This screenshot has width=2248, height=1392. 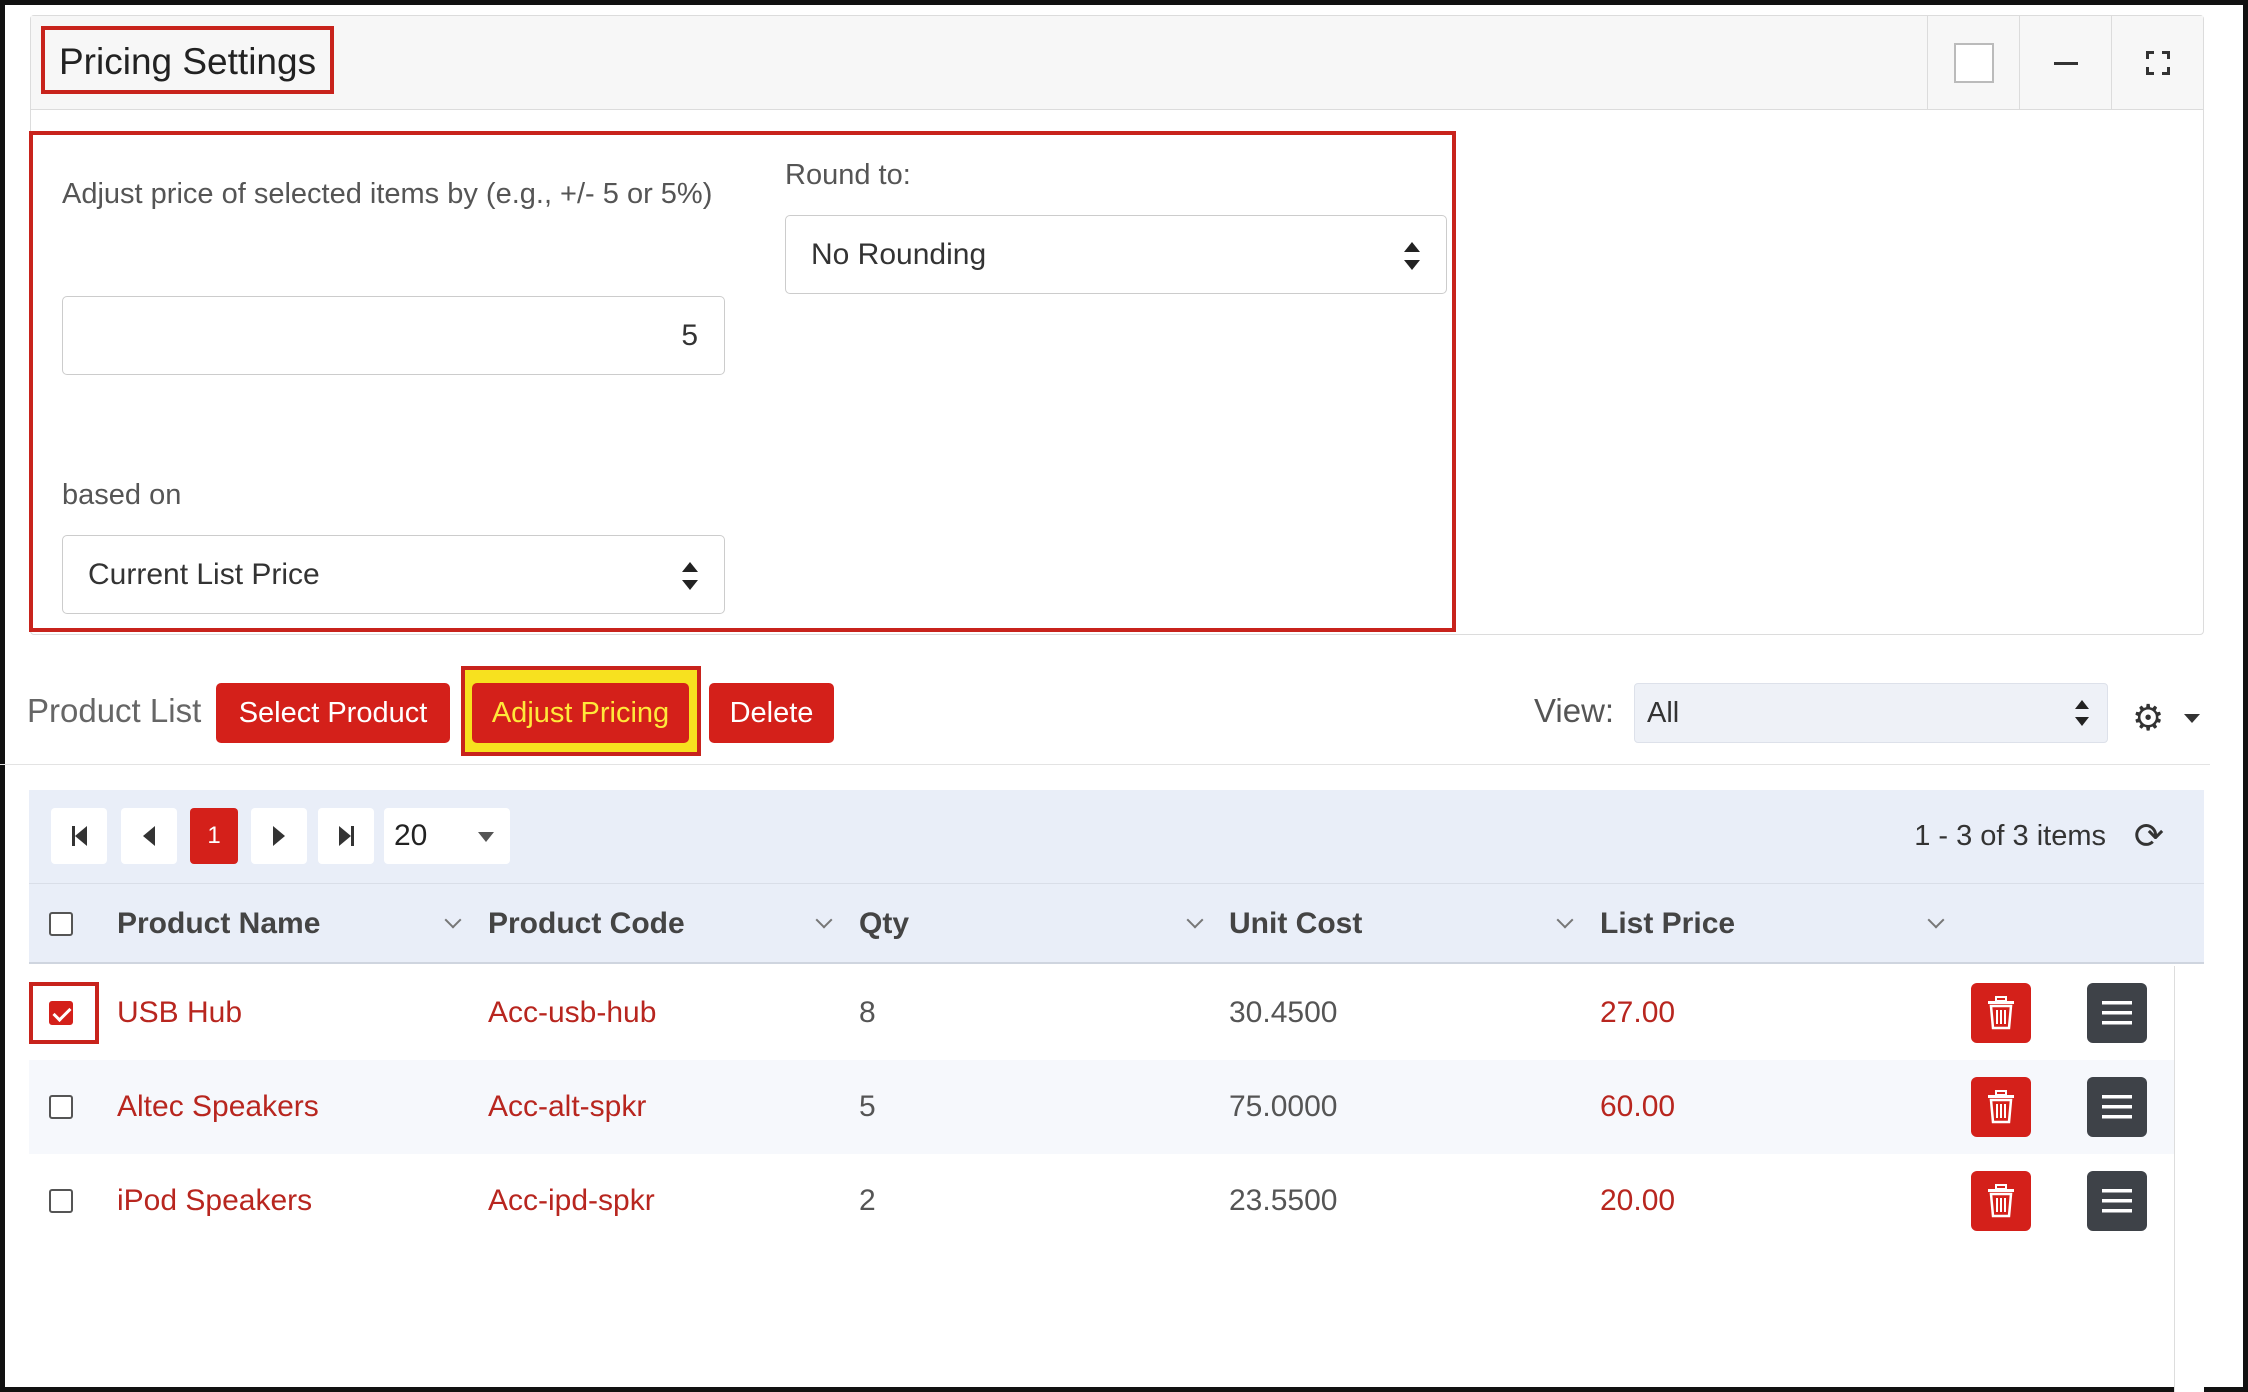 I want to click on based-on-value: Current List Price, so click(x=204, y=574).